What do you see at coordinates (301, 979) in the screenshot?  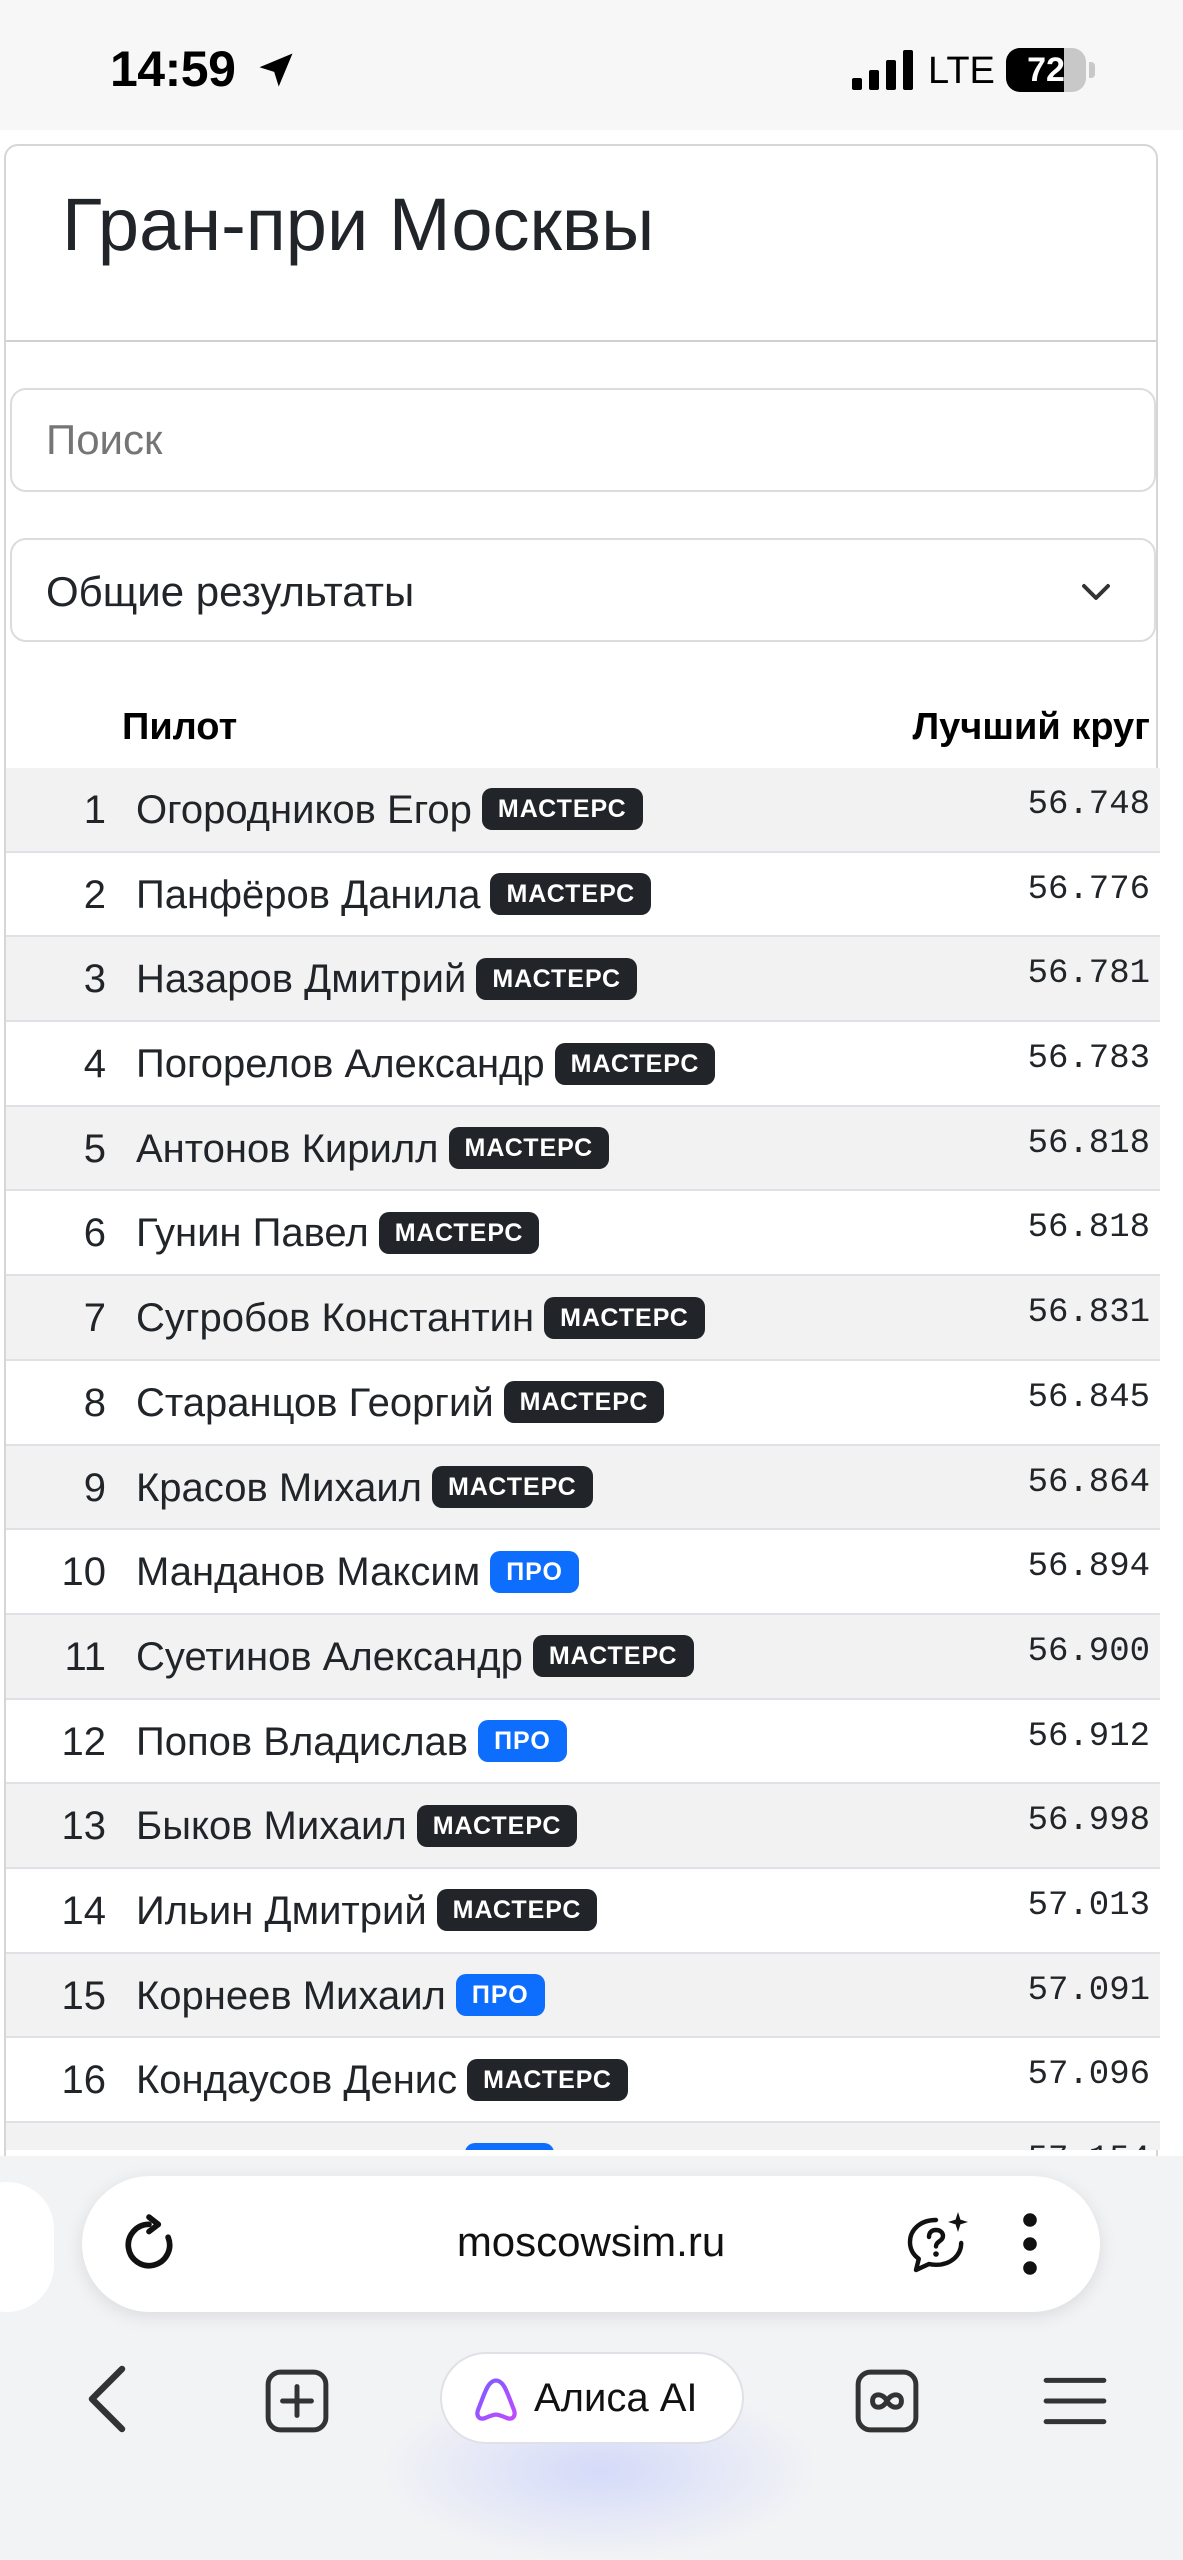 I see `pilot-name-text: Назаров Дмитрий` at bounding box center [301, 979].